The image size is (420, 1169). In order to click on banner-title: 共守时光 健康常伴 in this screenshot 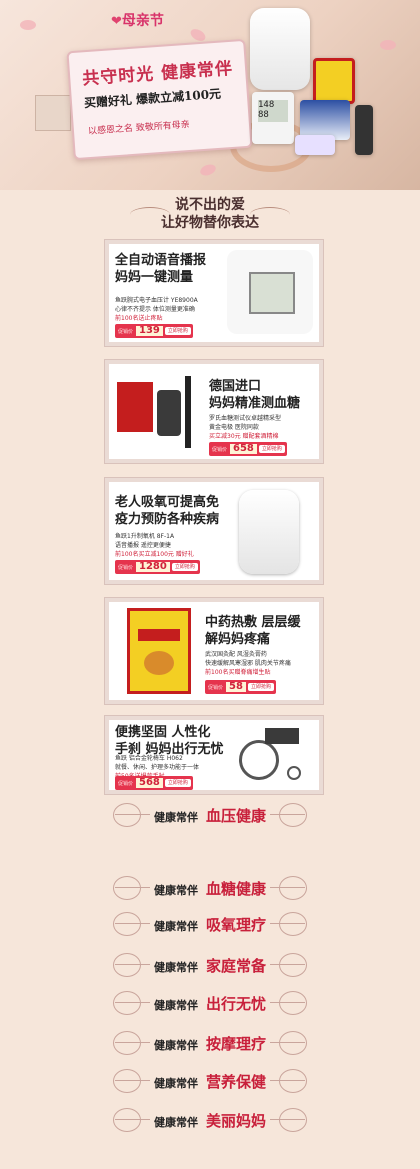, I will do `click(157, 74)`.